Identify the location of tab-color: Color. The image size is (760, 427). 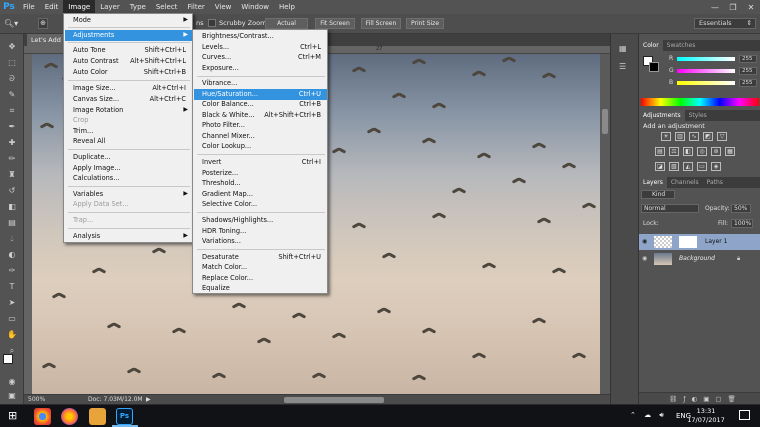
(651, 45).